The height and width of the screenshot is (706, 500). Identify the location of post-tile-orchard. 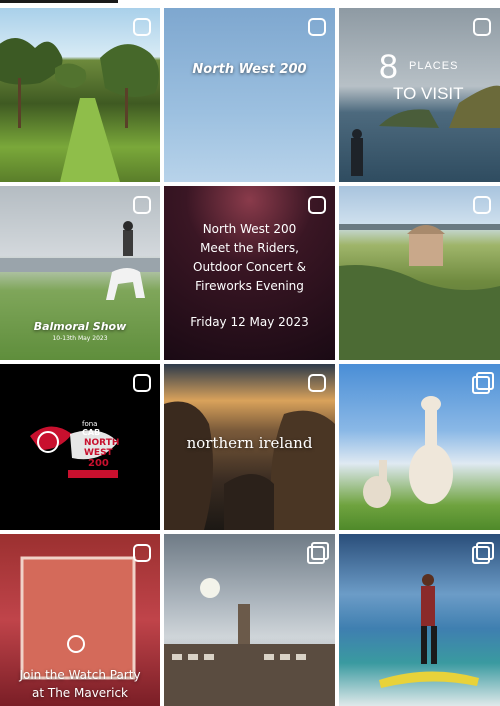
(80, 95).